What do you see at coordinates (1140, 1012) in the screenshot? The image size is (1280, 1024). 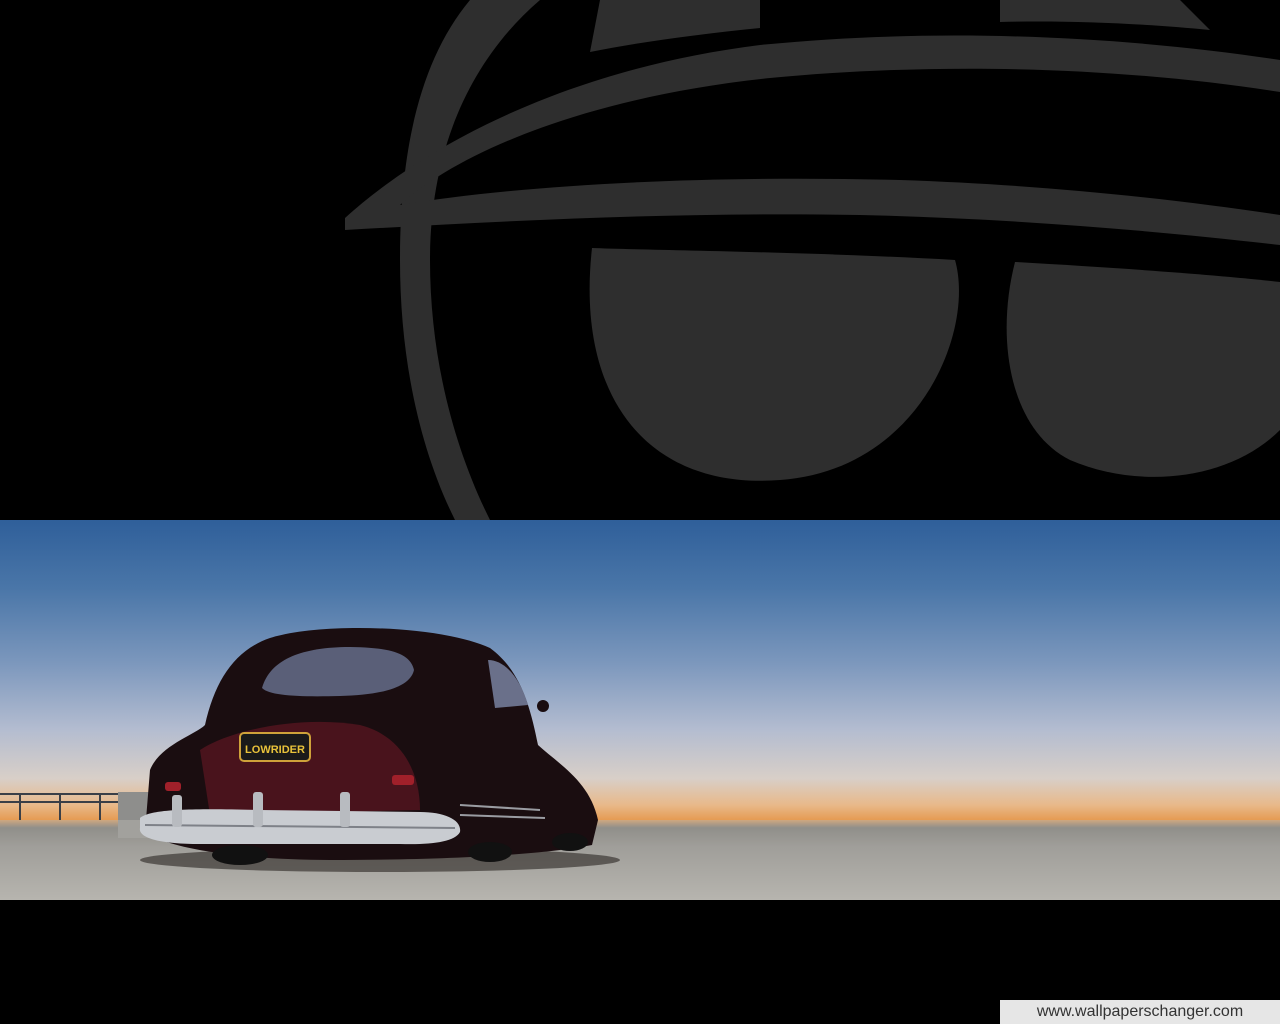 I see `watermark-link: www.wallpaperschanger.com` at bounding box center [1140, 1012].